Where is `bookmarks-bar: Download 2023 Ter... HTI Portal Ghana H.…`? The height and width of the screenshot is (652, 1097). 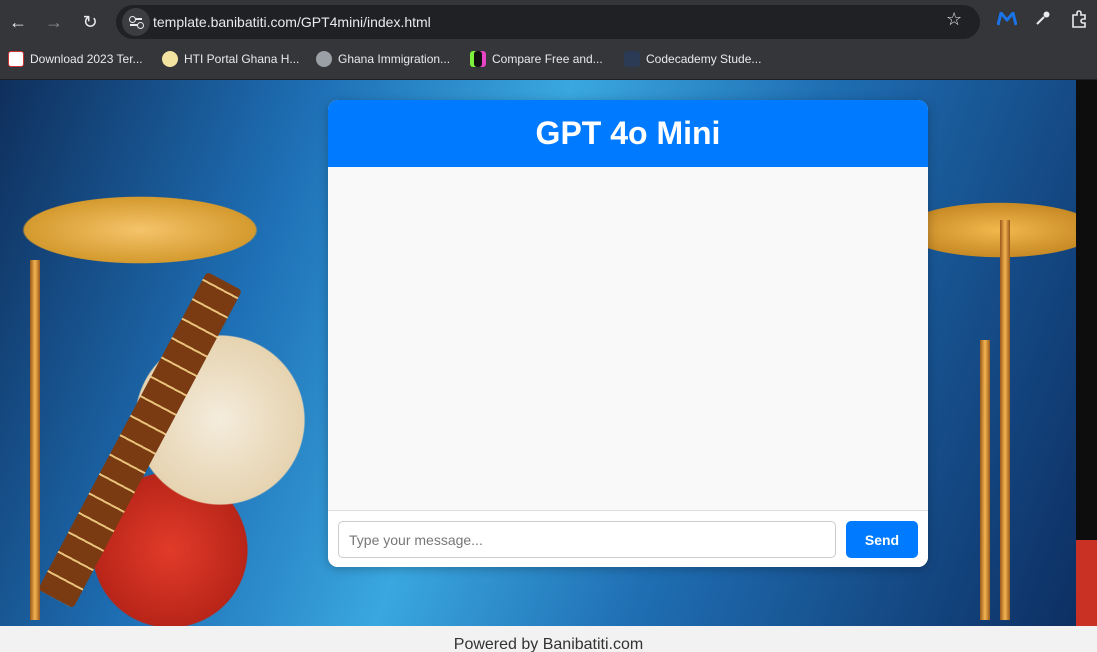 bookmarks-bar: Download 2023 Ter... HTI Portal Ghana H.… is located at coordinates (548, 62).